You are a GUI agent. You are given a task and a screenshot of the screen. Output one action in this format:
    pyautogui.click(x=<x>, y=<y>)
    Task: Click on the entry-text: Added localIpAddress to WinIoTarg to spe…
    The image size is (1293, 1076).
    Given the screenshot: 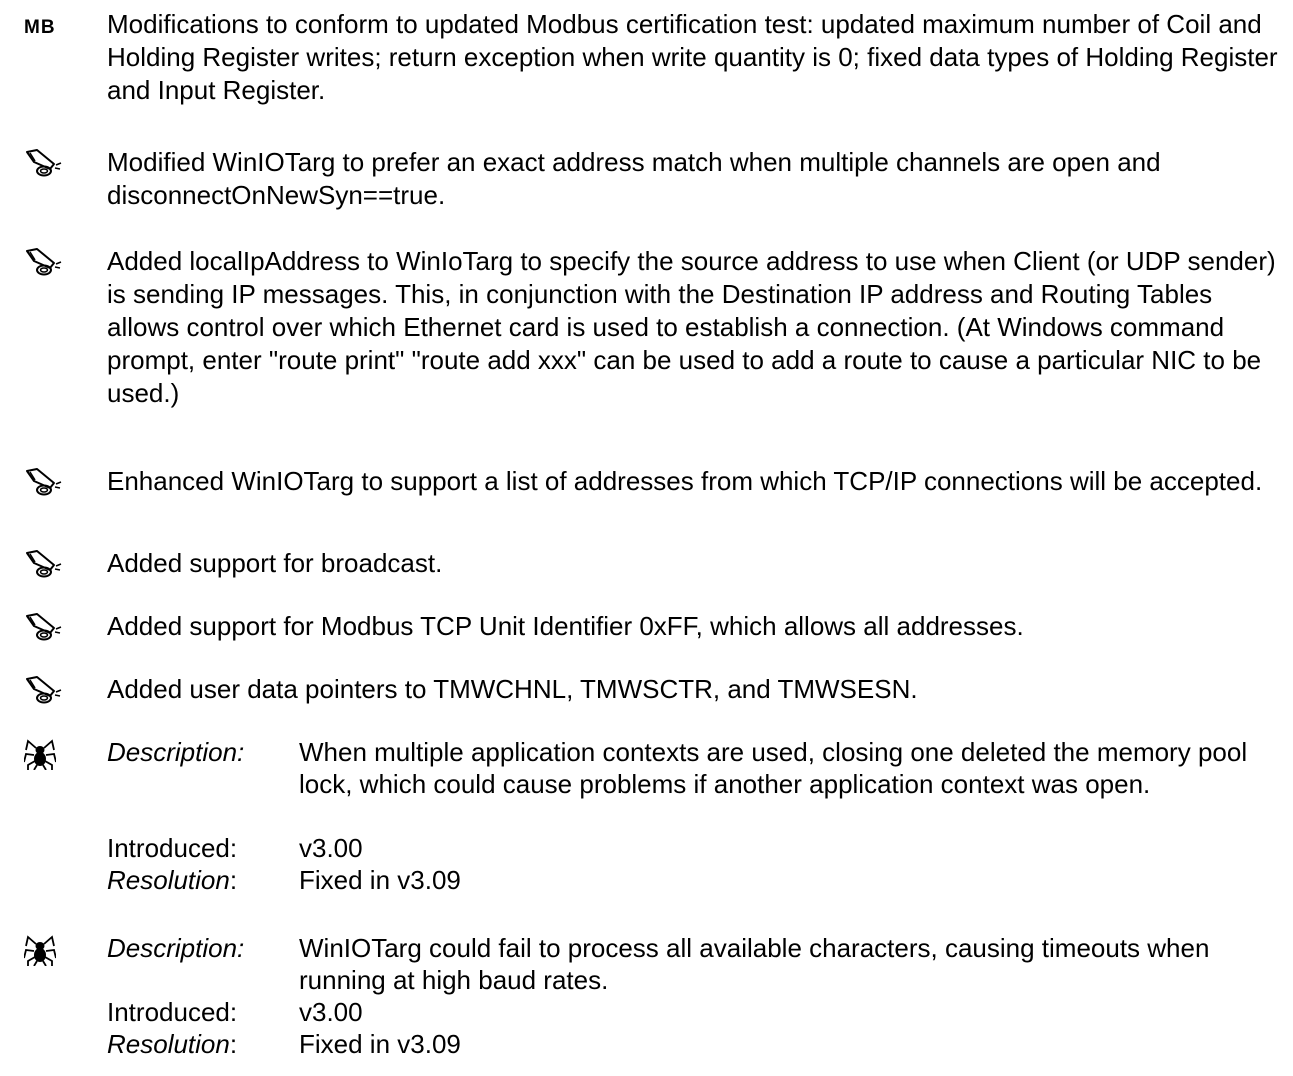 What is the action you would take?
    pyautogui.click(x=691, y=327)
    